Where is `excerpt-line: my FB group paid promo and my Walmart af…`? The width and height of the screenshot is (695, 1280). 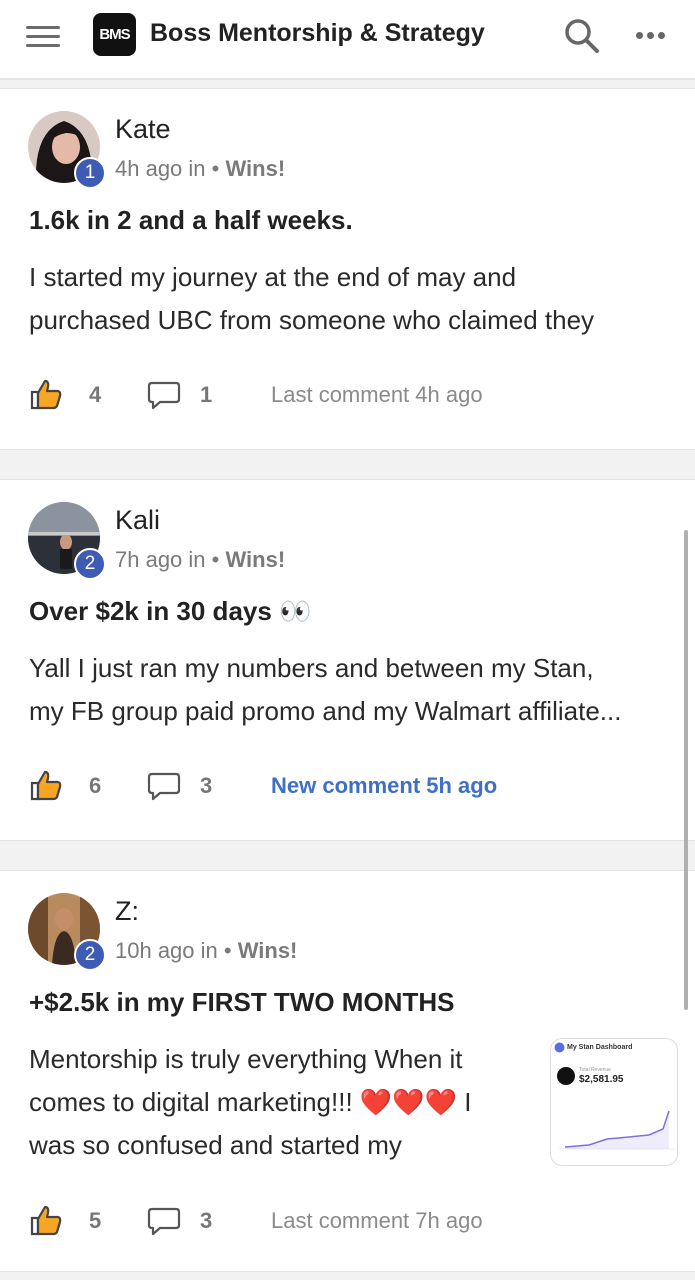
excerpt-line: my FB group paid promo and my Walmart af… is located at coordinates (325, 711).